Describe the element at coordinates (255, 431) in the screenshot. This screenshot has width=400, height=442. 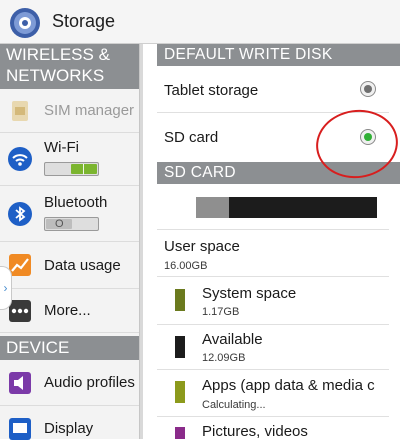
I see `pictures-label: Pictures, videos` at that location.